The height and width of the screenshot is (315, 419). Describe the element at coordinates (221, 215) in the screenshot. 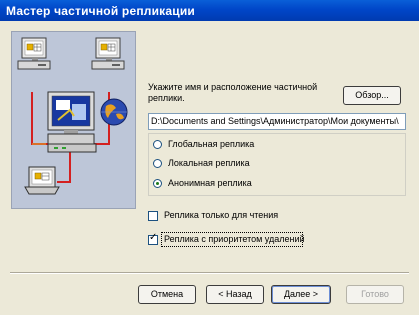

I see `readonly-label: Реплика только для чтения` at that location.